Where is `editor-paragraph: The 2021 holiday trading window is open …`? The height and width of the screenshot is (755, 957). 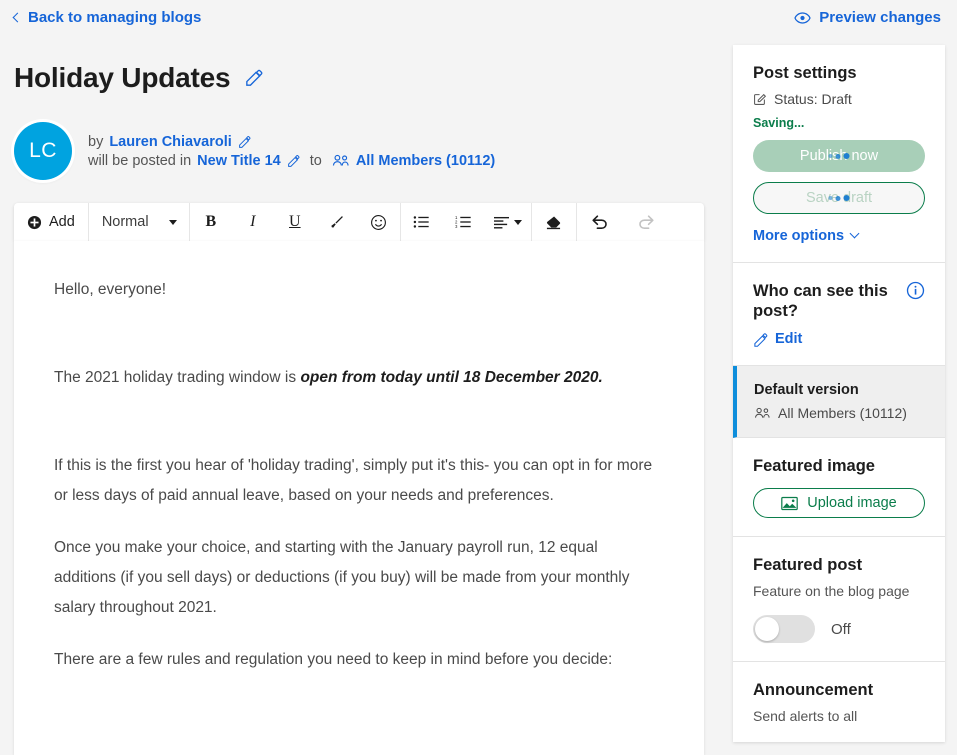
editor-paragraph: The 2021 holiday trading window is open … is located at coordinates (359, 378).